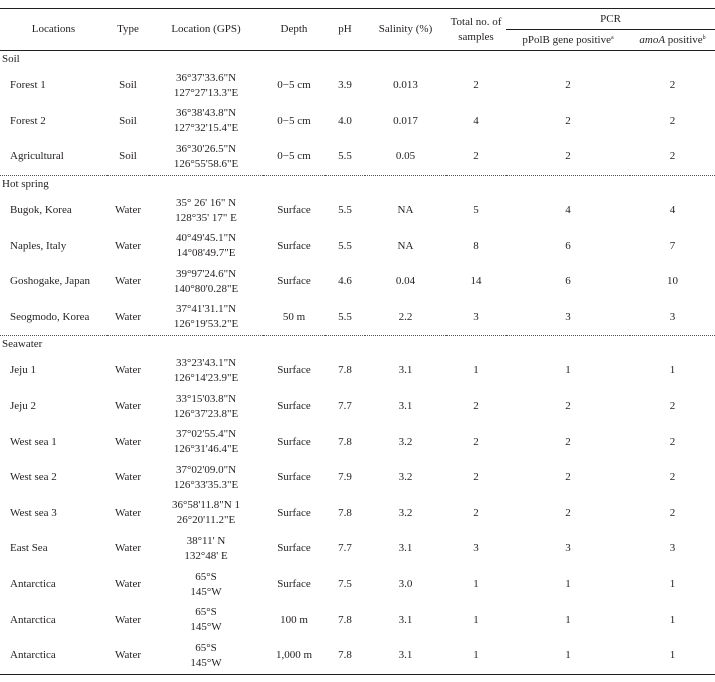 Image resolution: width=715 pixels, height=682 pixels. I want to click on location-cell: East Sea, so click(29, 548).